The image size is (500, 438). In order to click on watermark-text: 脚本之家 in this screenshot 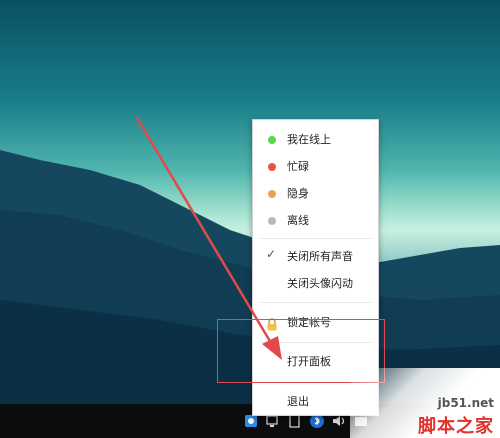, I will do `click(456, 426)`.